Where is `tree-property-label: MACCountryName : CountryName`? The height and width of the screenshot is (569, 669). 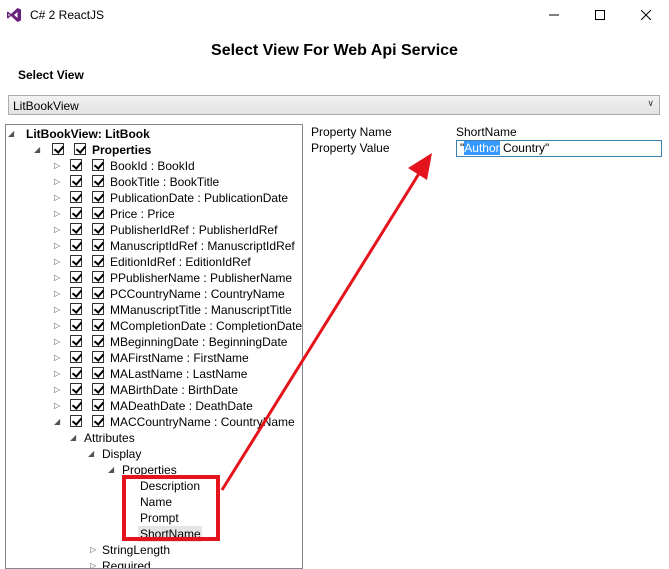
tree-property-label: MACCountryName : CountryName is located at coordinates (202, 422).